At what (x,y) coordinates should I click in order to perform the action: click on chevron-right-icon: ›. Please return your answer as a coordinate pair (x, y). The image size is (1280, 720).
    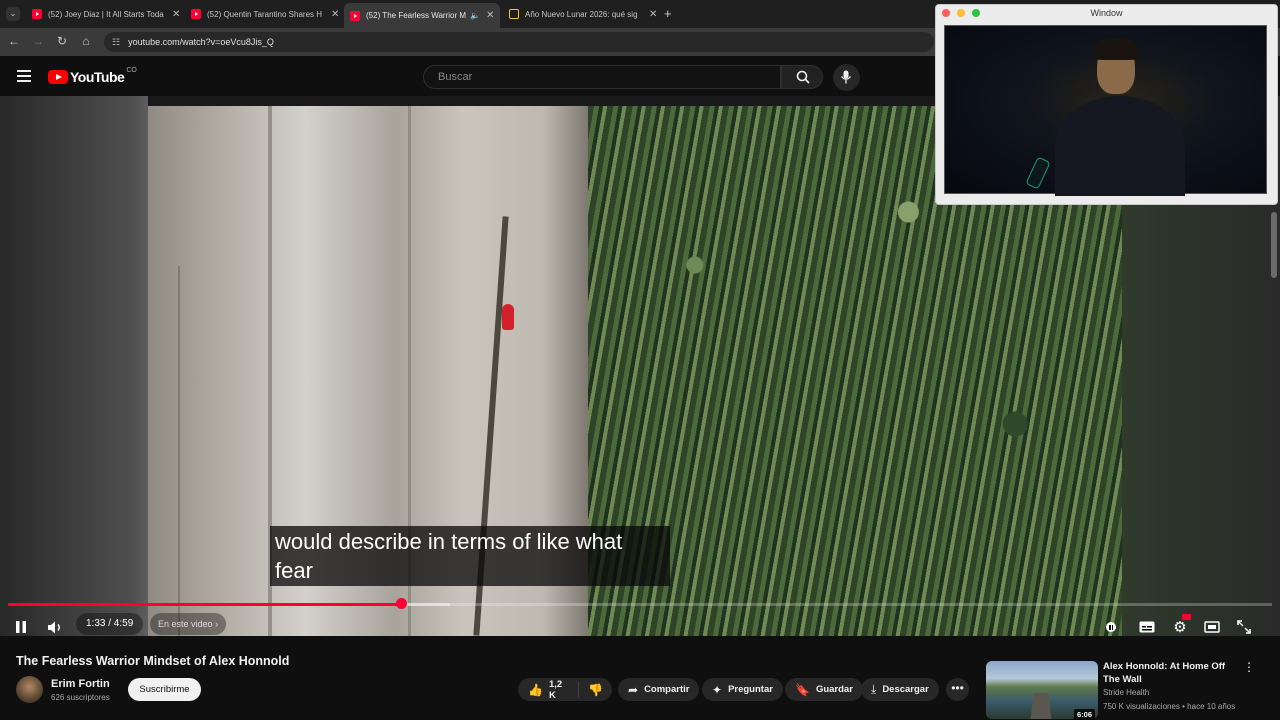
    Looking at the image, I should click on (217, 624).